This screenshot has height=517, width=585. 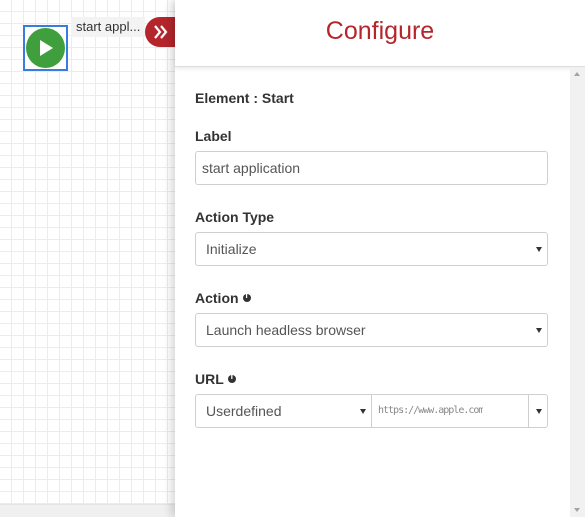 I want to click on action-type-group: Action Type Initialize, so click(x=371, y=237).